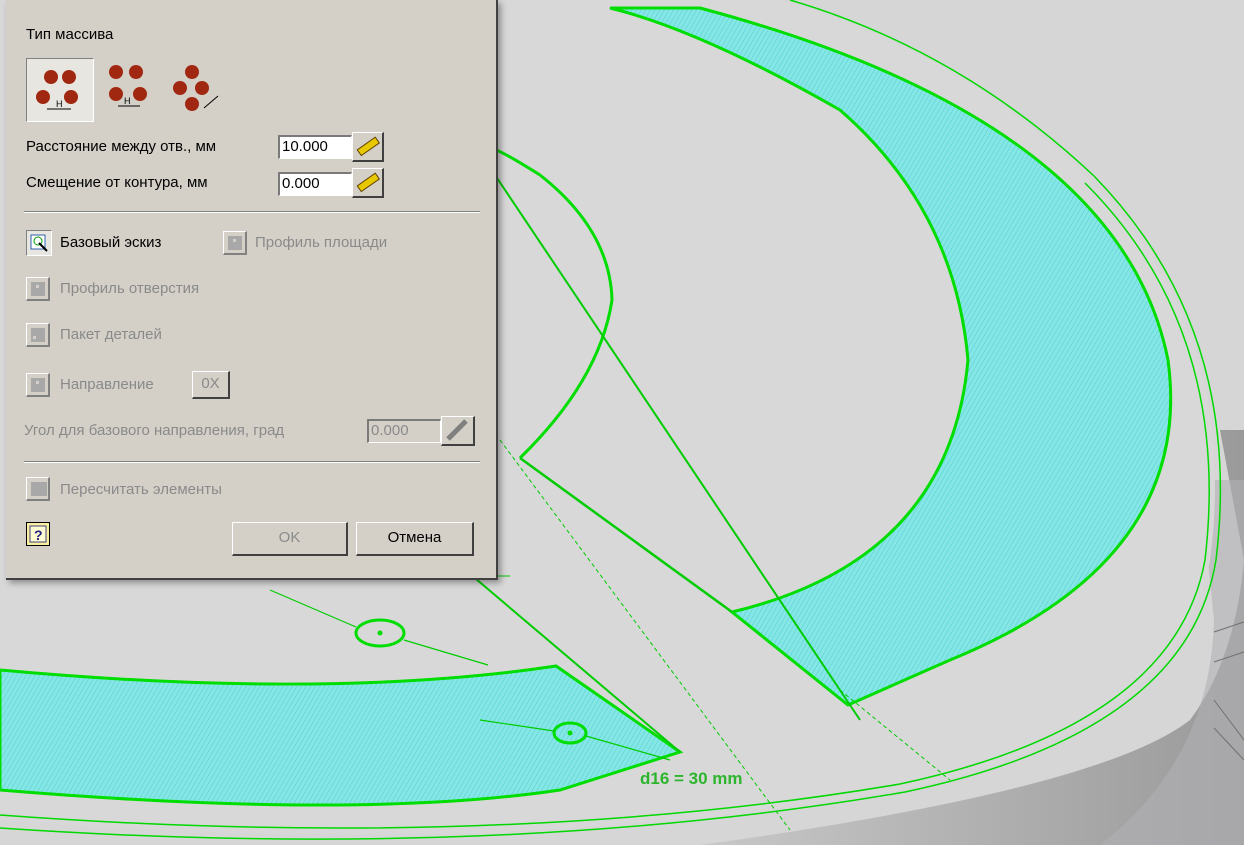  Describe the element at coordinates (321, 242) in the screenshot. I see `area-profile-label: Профиль площади` at that location.